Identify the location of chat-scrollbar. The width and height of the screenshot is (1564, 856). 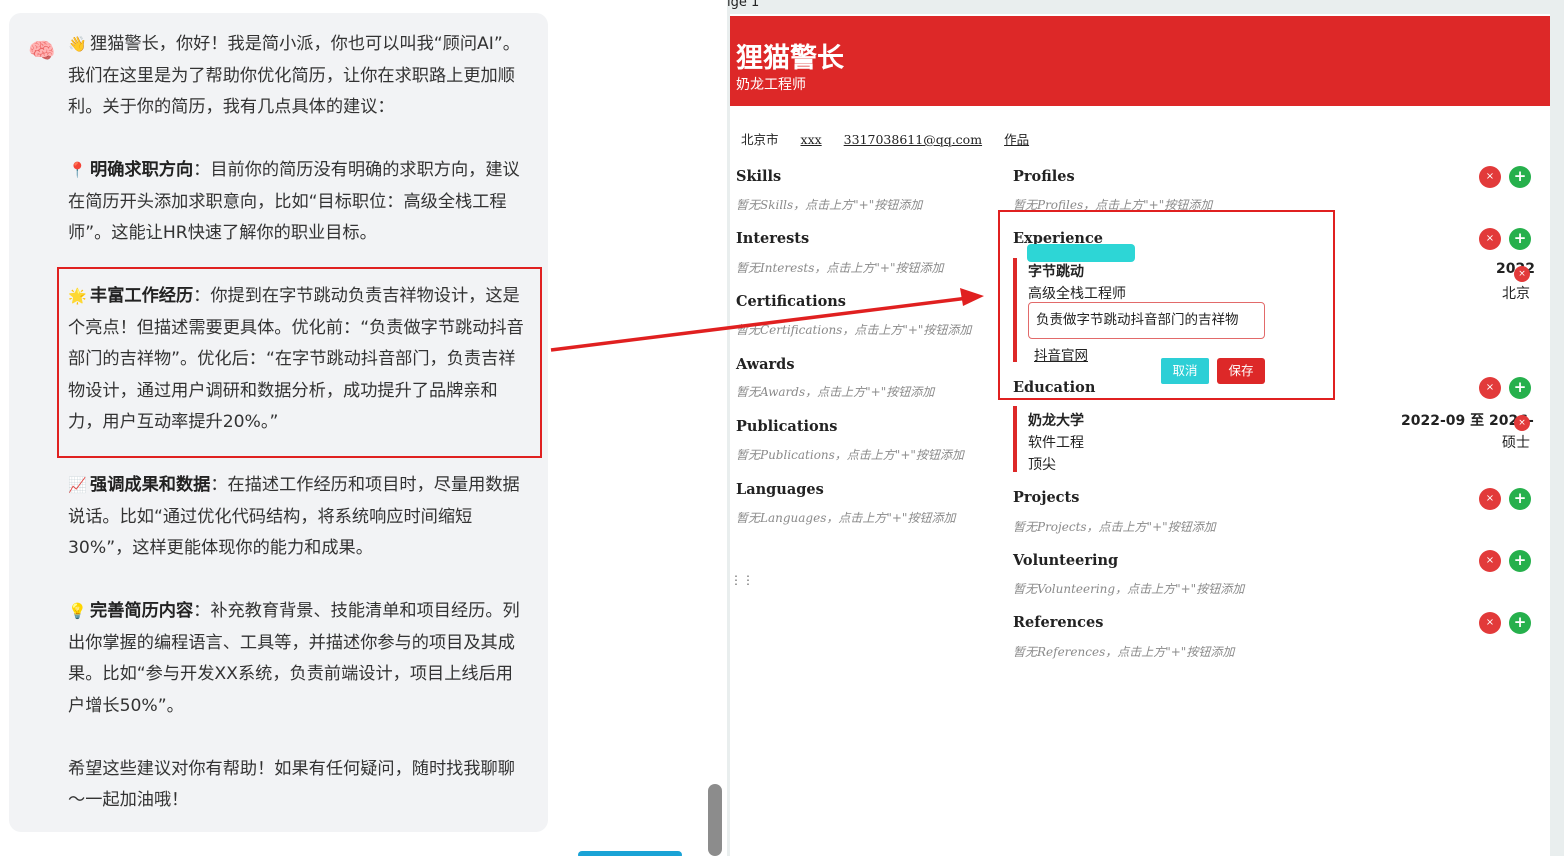
(715, 820).